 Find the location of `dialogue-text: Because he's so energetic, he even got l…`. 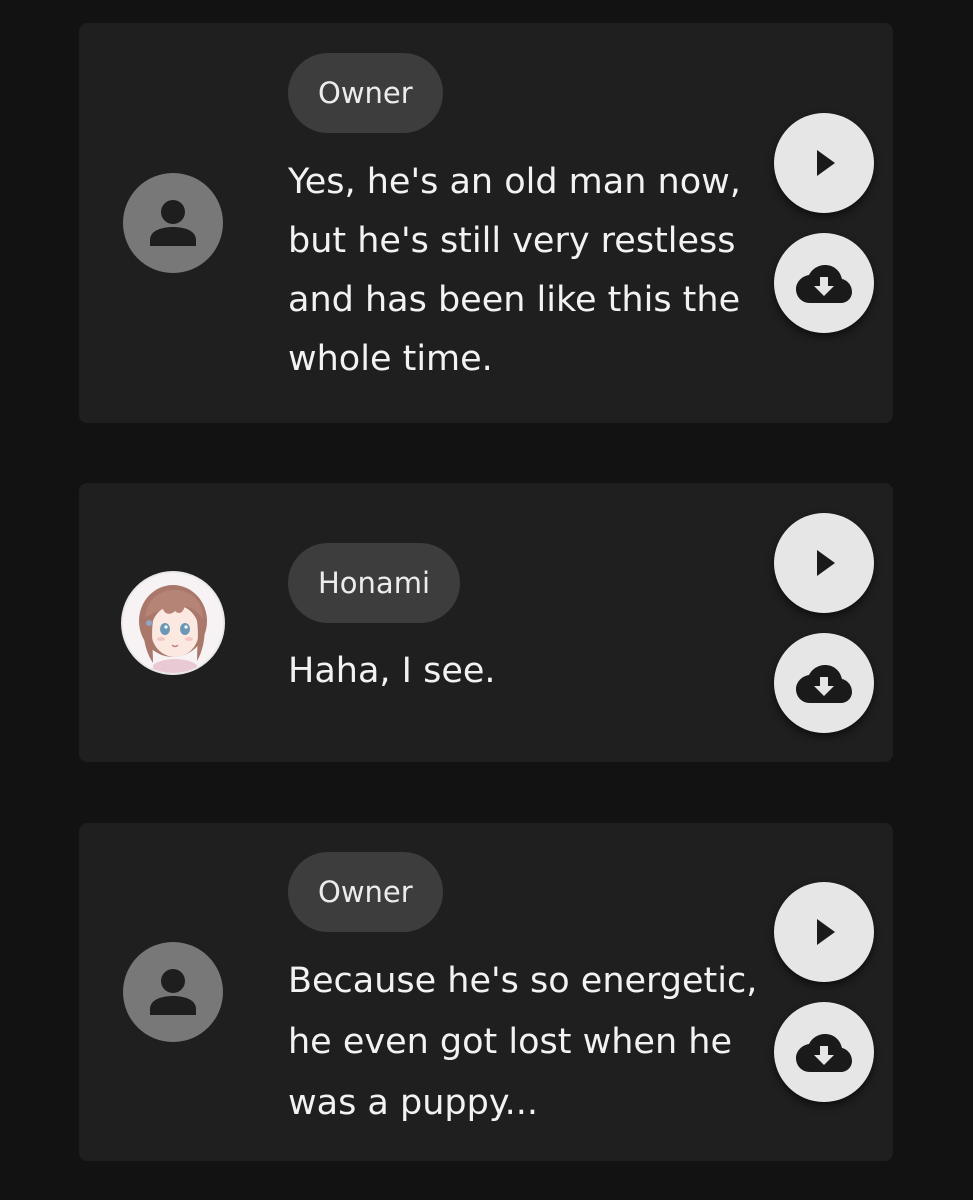

dialogue-text: Because he's so energetic, he even got l… is located at coordinates (523, 1042).